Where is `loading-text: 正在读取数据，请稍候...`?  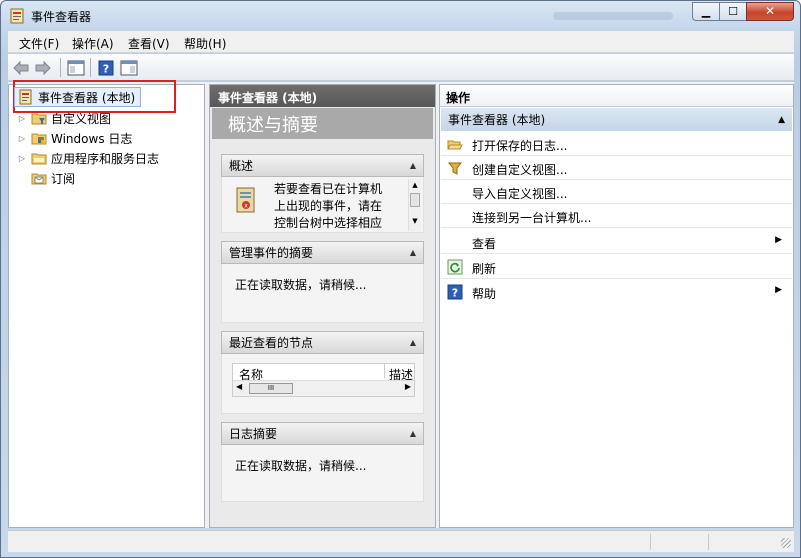
loading-text: 正在读取数据，请稍候... is located at coordinates (301, 466).